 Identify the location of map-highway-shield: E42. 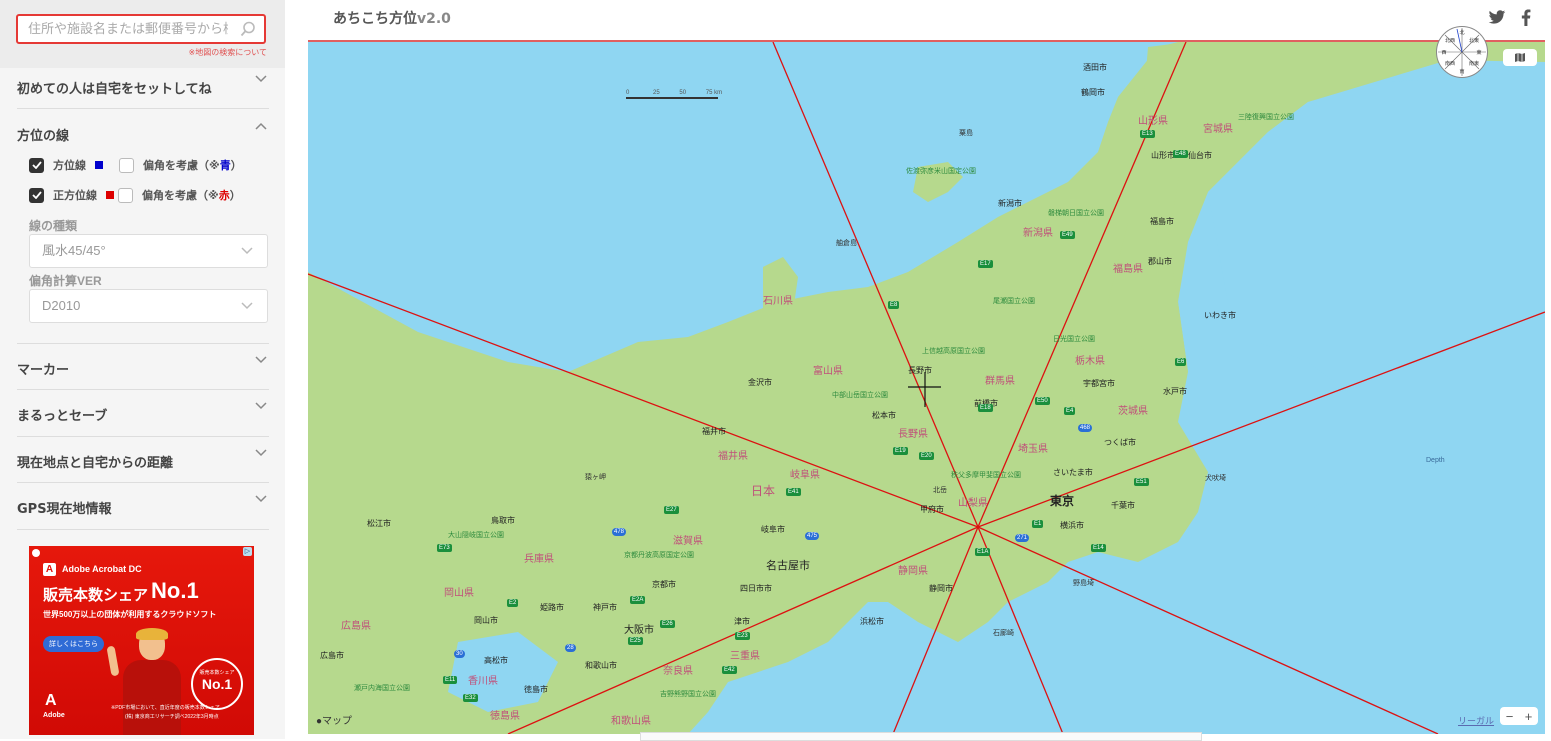
(729, 670).